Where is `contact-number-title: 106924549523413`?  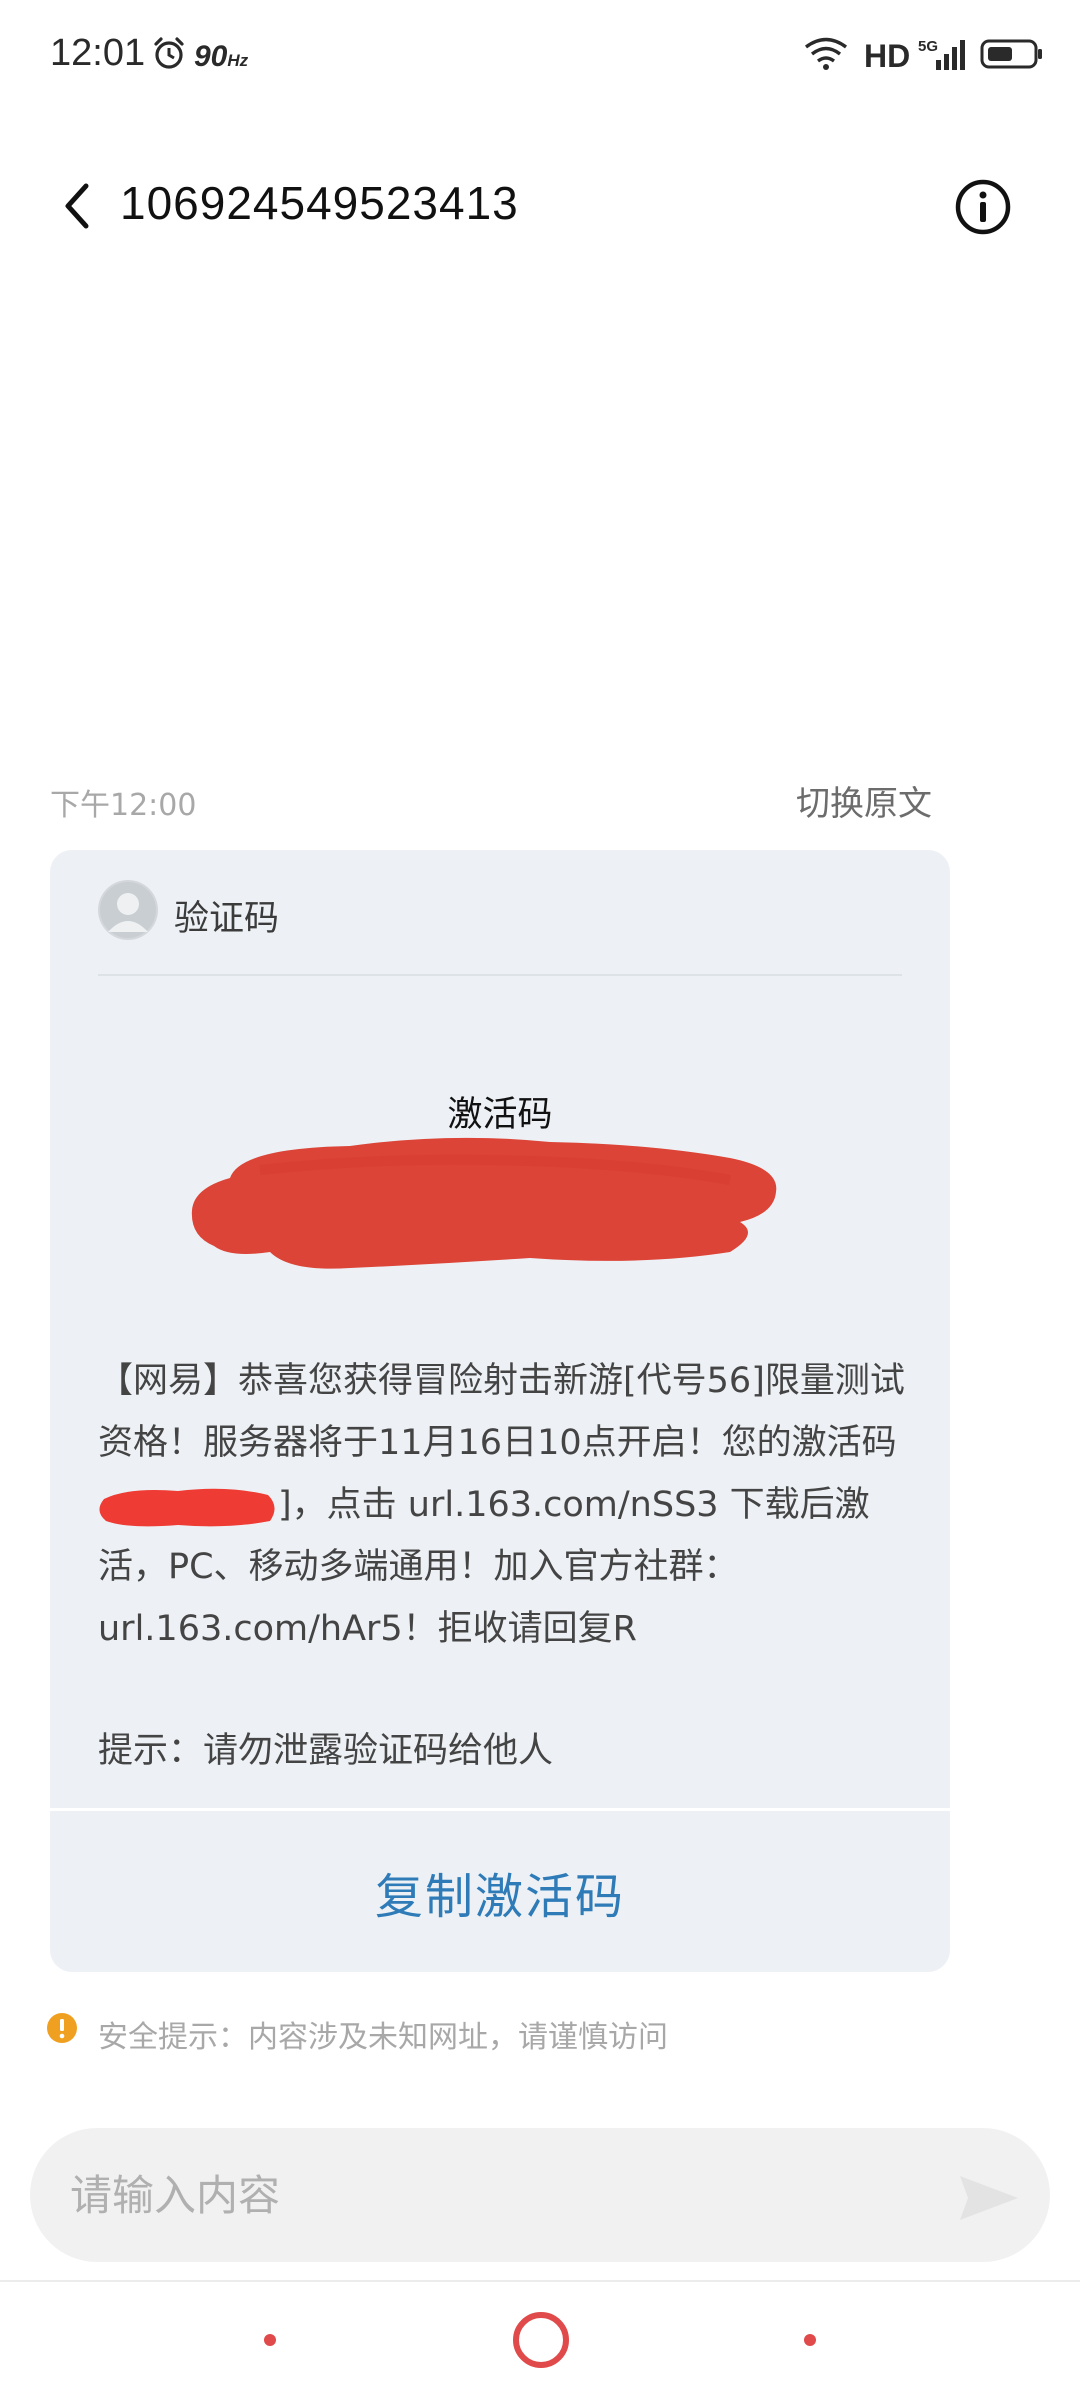 contact-number-title: 106924549523413 is located at coordinates (319, 203).